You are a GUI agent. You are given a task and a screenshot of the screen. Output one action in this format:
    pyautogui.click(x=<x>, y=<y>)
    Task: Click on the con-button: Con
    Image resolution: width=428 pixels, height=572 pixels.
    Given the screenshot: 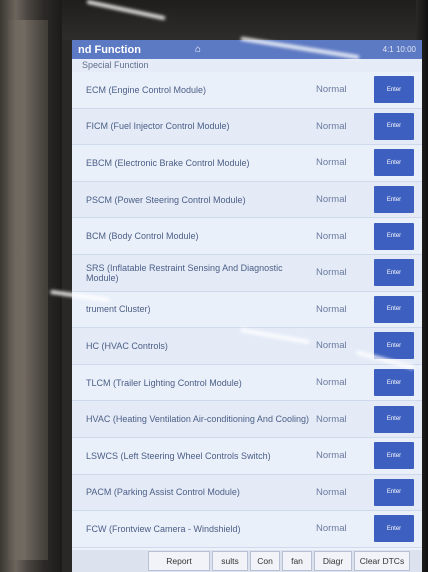 What is the action you would take?
    pyautogui.click(x=265, y=561)
    